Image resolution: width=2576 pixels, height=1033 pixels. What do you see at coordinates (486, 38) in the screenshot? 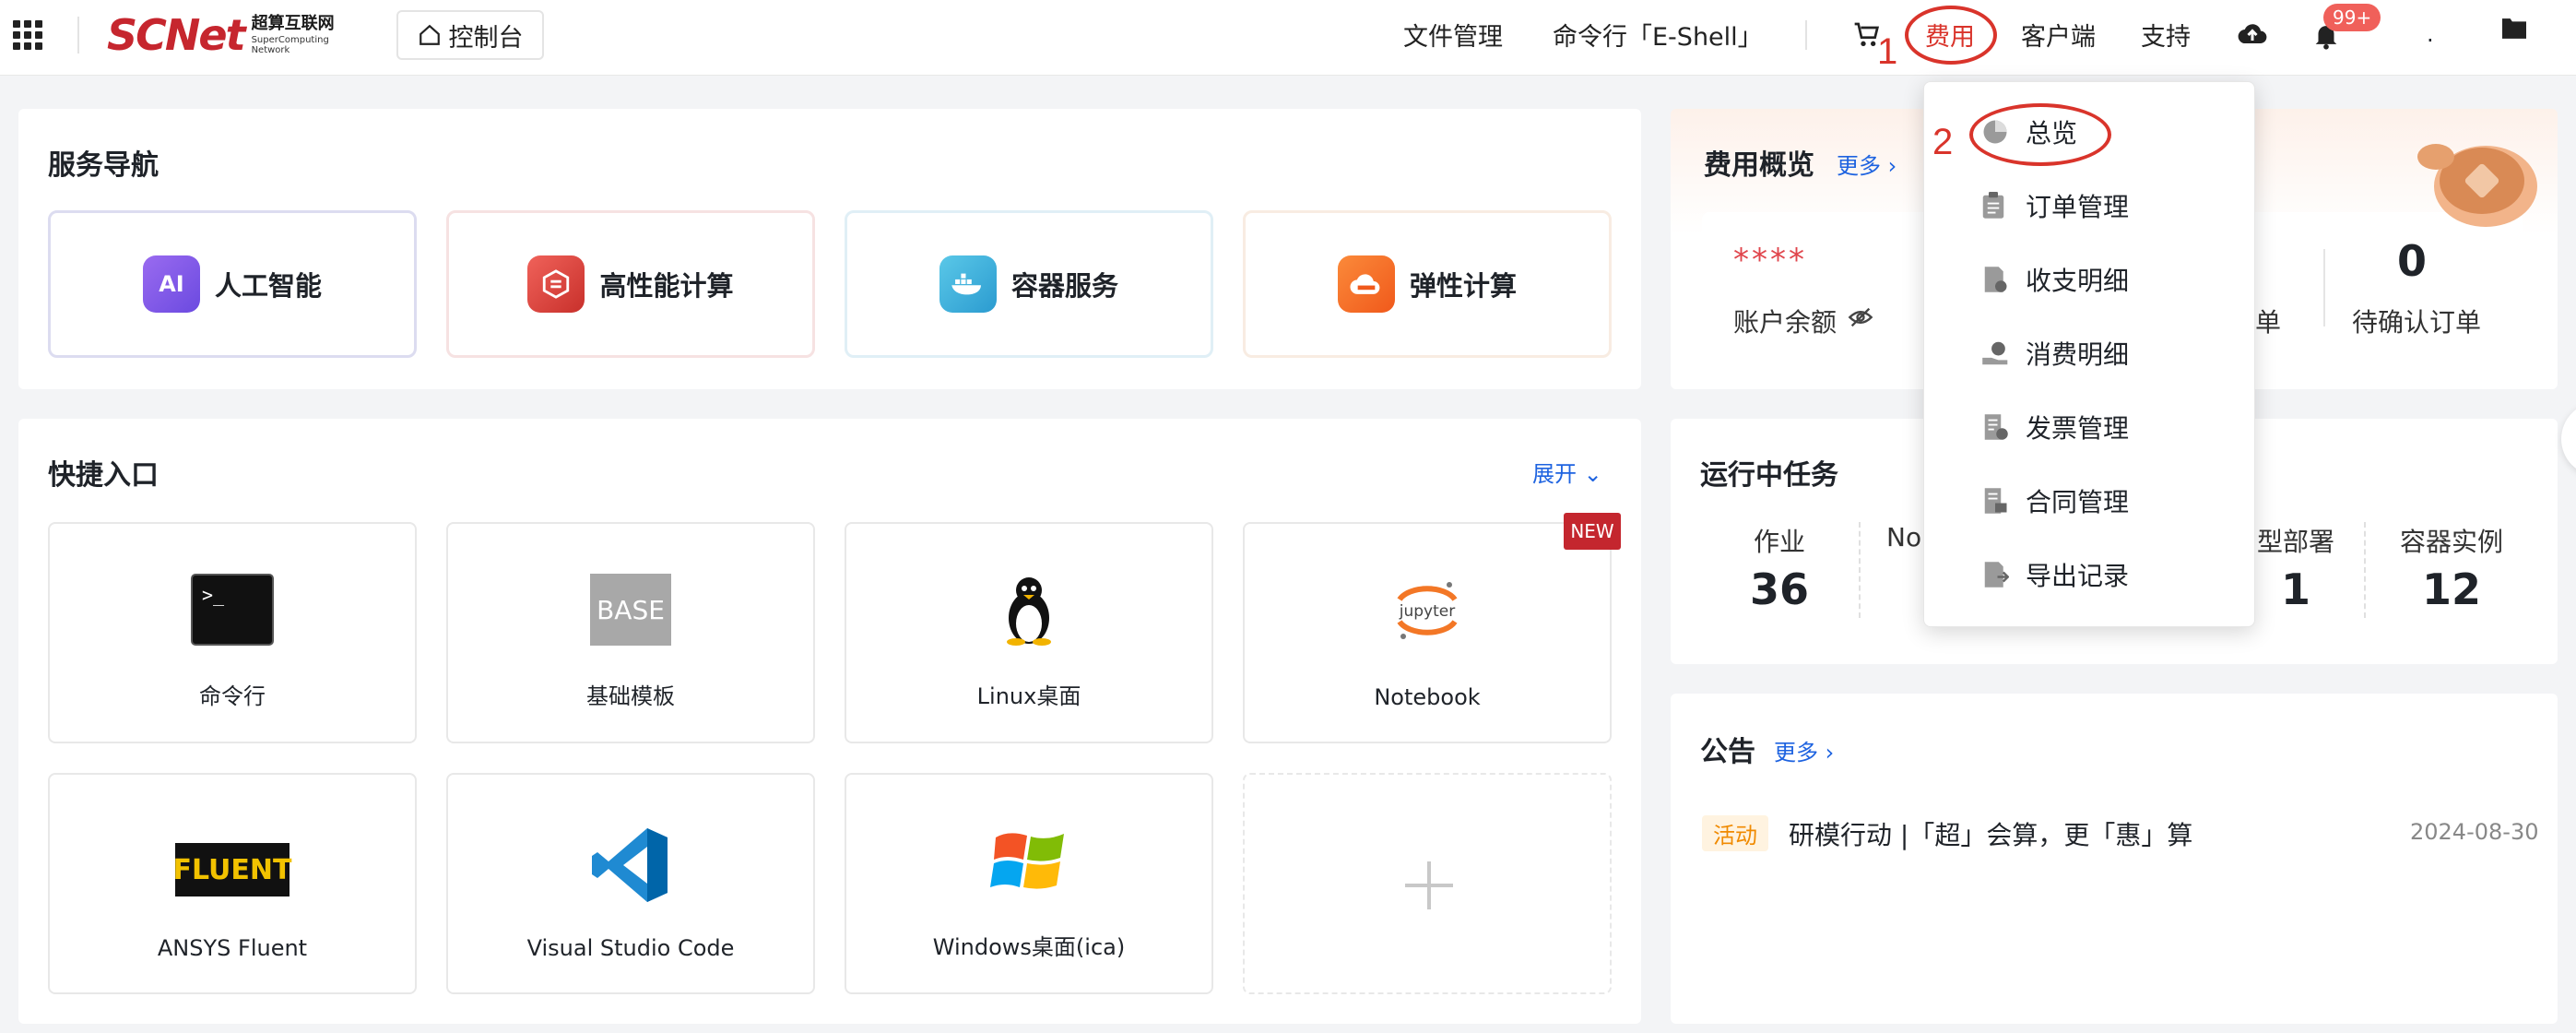
I see `console-label: 控制台` at bounding box center [486, 38].